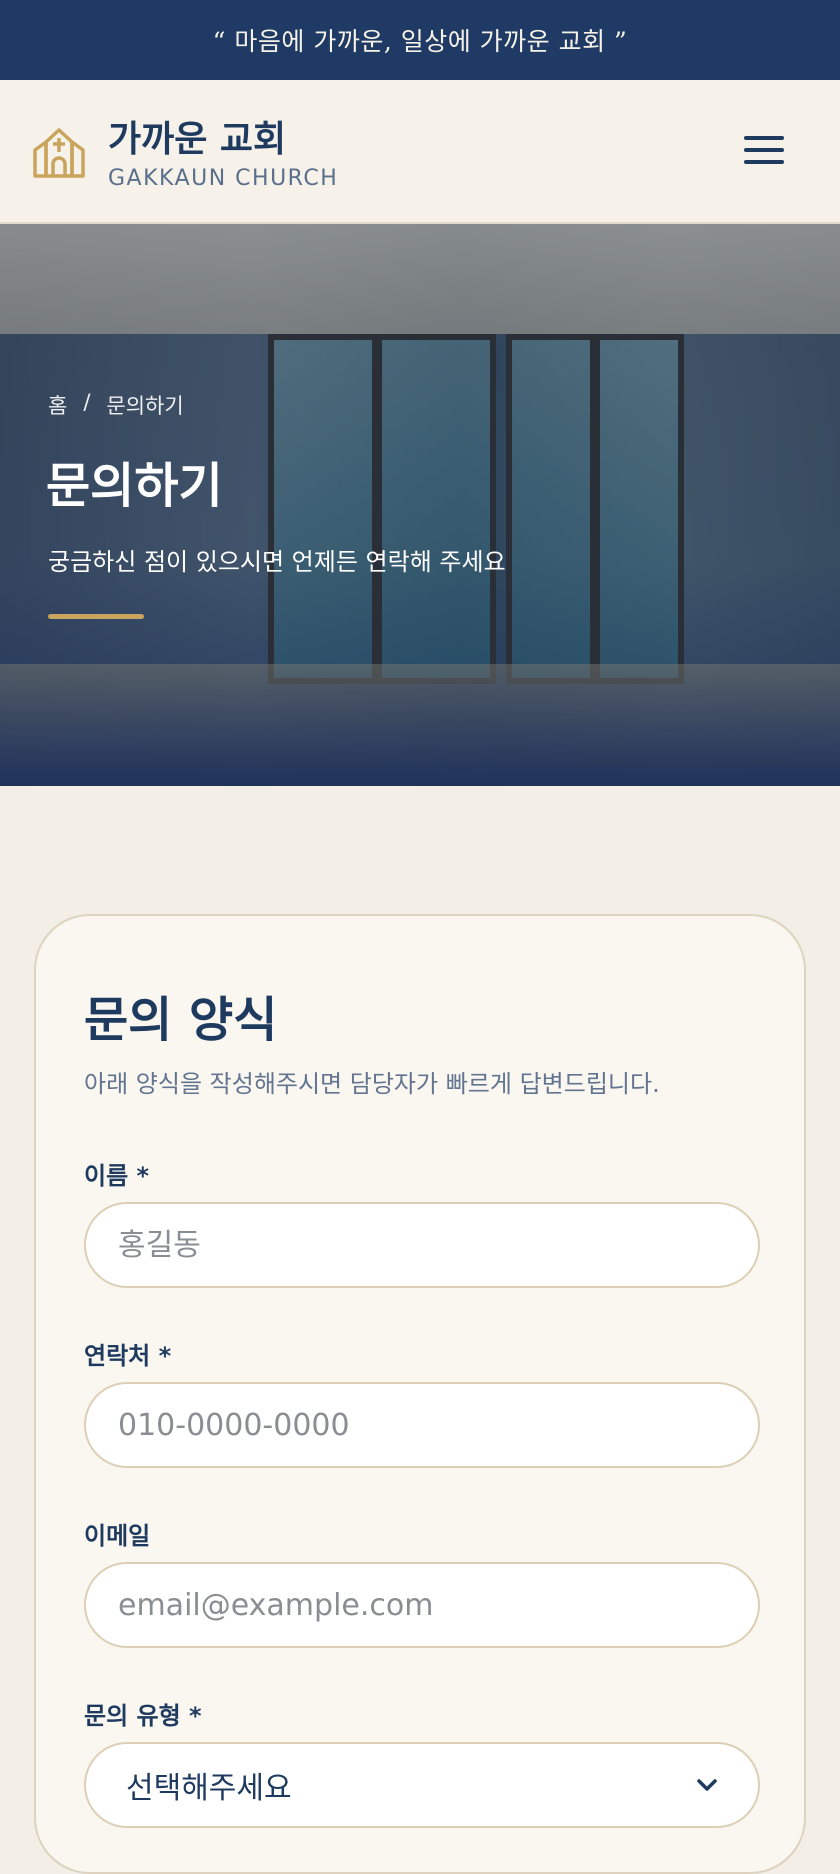 This screenshot has height=1874, width=840. Describe the element at coordinates (181, 1020) in the screenshot. I see `form-title: 문의 양식` at that location.